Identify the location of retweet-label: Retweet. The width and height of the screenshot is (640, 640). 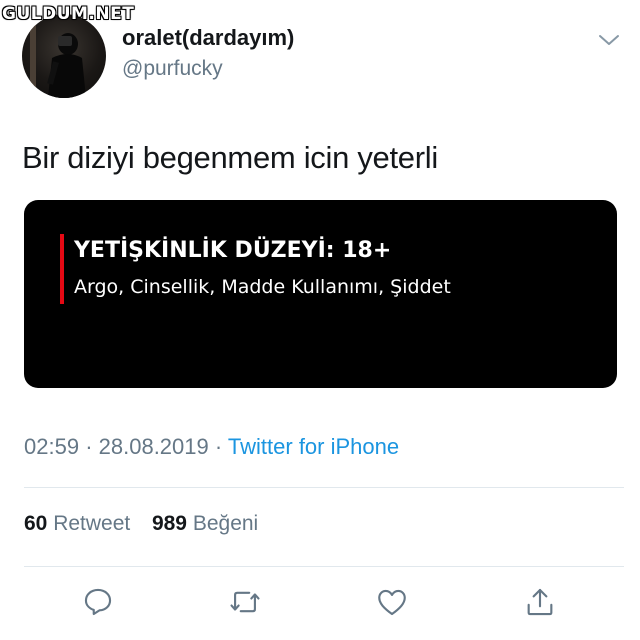
(91, 523).